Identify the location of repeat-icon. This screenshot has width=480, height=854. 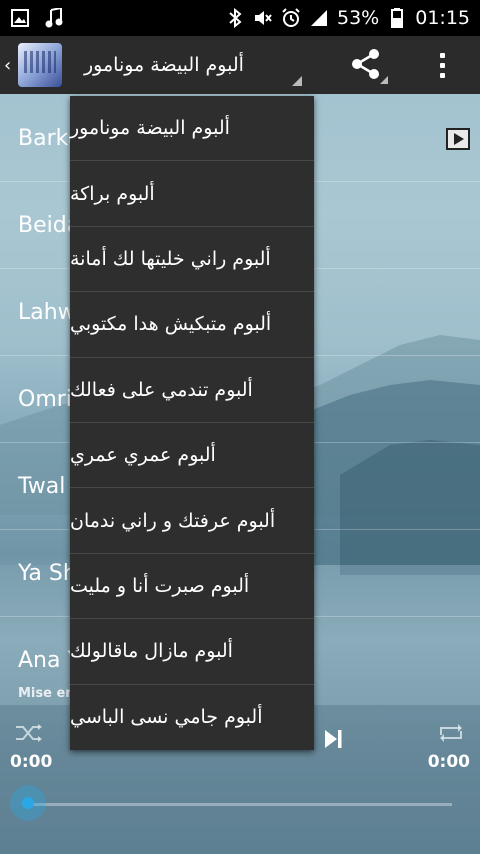
(451, 733).